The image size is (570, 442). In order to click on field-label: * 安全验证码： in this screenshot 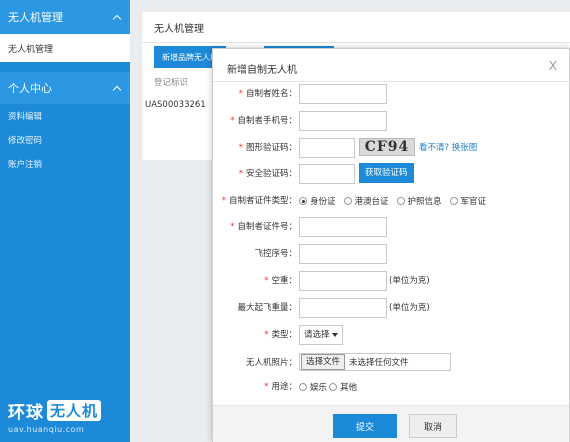, I will do `click(267, 174)`.